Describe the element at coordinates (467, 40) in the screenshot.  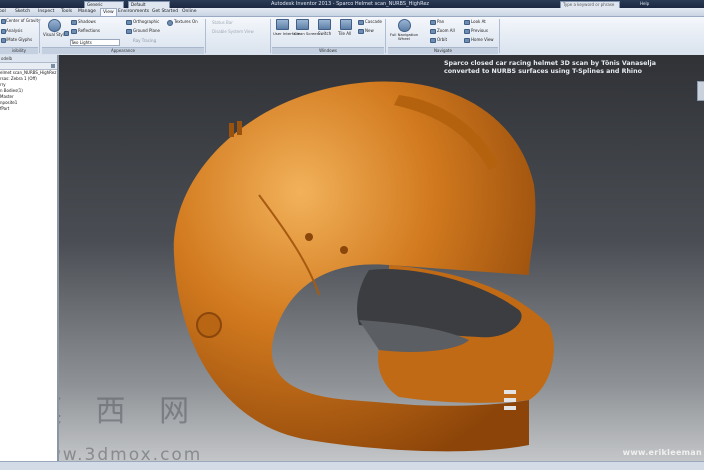
I see `home-view-icon` at that location.